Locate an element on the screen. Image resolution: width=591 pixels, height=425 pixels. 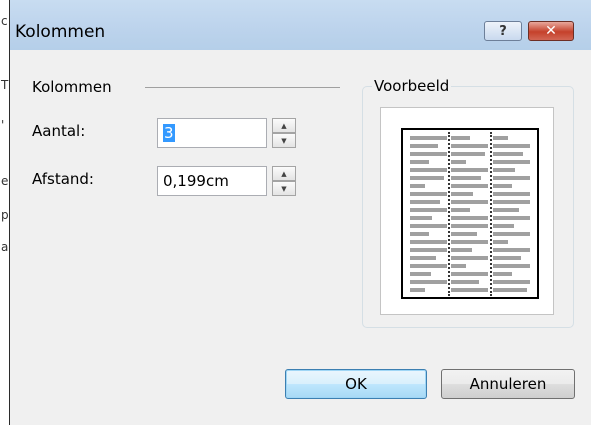
background-text: c is located at coordinates (4, 21).